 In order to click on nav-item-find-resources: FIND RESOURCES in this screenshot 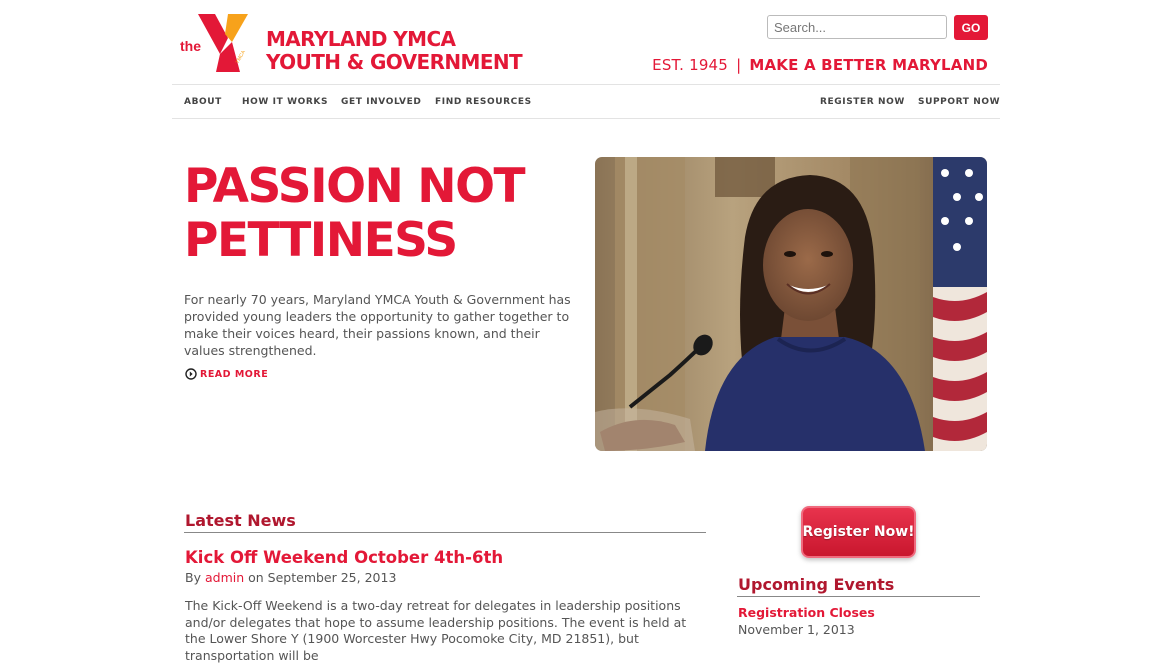, I will do `click(483, 102)`.